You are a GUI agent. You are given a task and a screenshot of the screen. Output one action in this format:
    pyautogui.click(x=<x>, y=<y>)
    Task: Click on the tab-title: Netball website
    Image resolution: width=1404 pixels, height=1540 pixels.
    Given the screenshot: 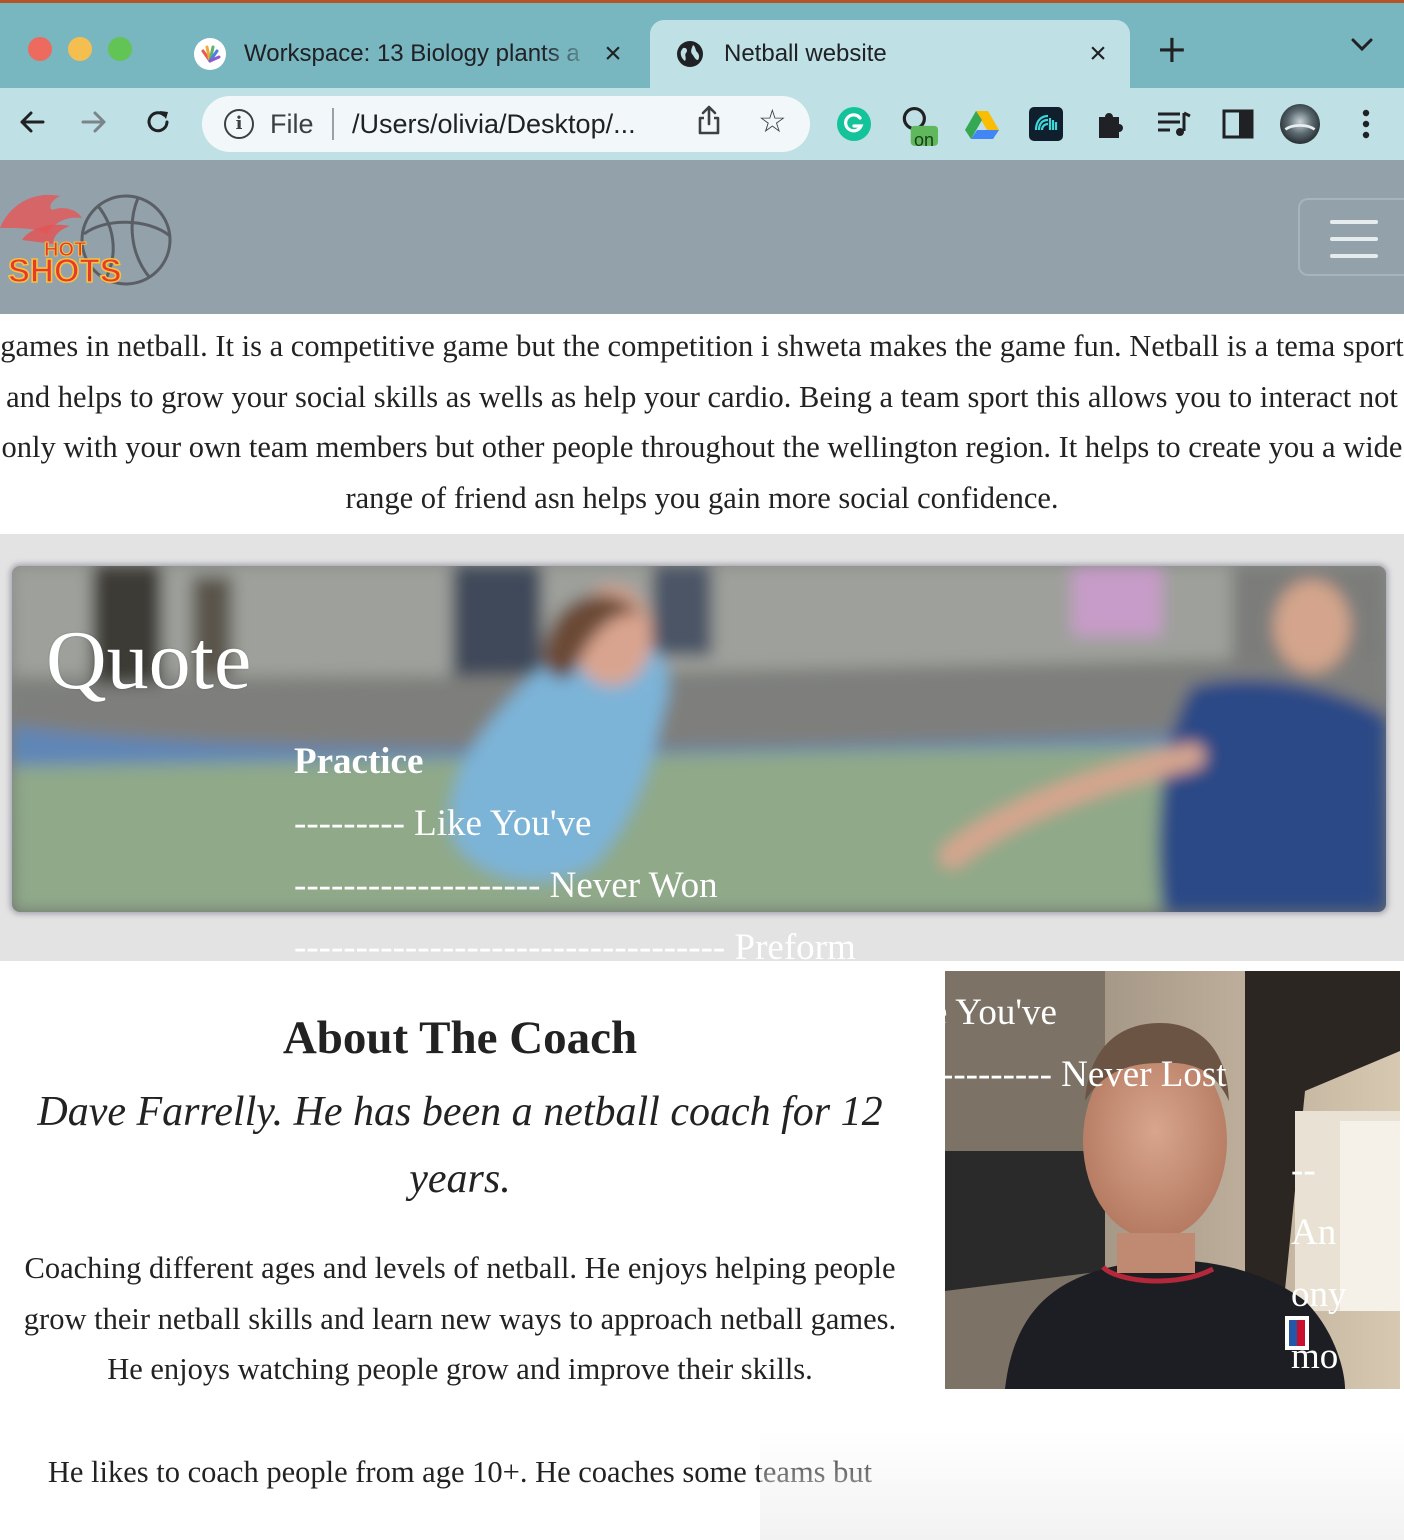 What is the action you would take?
    pyautogui.click(x=805, y=53)
    